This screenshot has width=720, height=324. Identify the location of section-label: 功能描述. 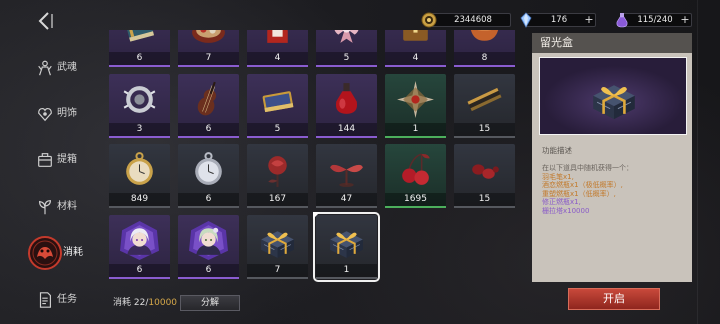
(557, 150).